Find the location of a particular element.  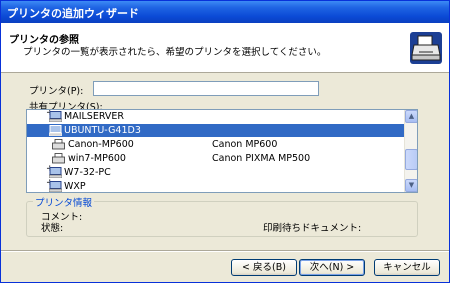

printer-info-legend: プリンタ情報 is located at coordinates (64, 202).